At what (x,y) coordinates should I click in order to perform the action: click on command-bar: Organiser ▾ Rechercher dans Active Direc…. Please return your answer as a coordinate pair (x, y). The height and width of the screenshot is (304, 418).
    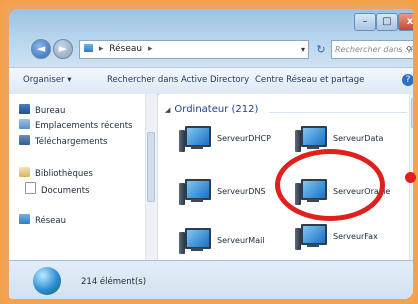
    Looking at the image, I should click on (211, 81).